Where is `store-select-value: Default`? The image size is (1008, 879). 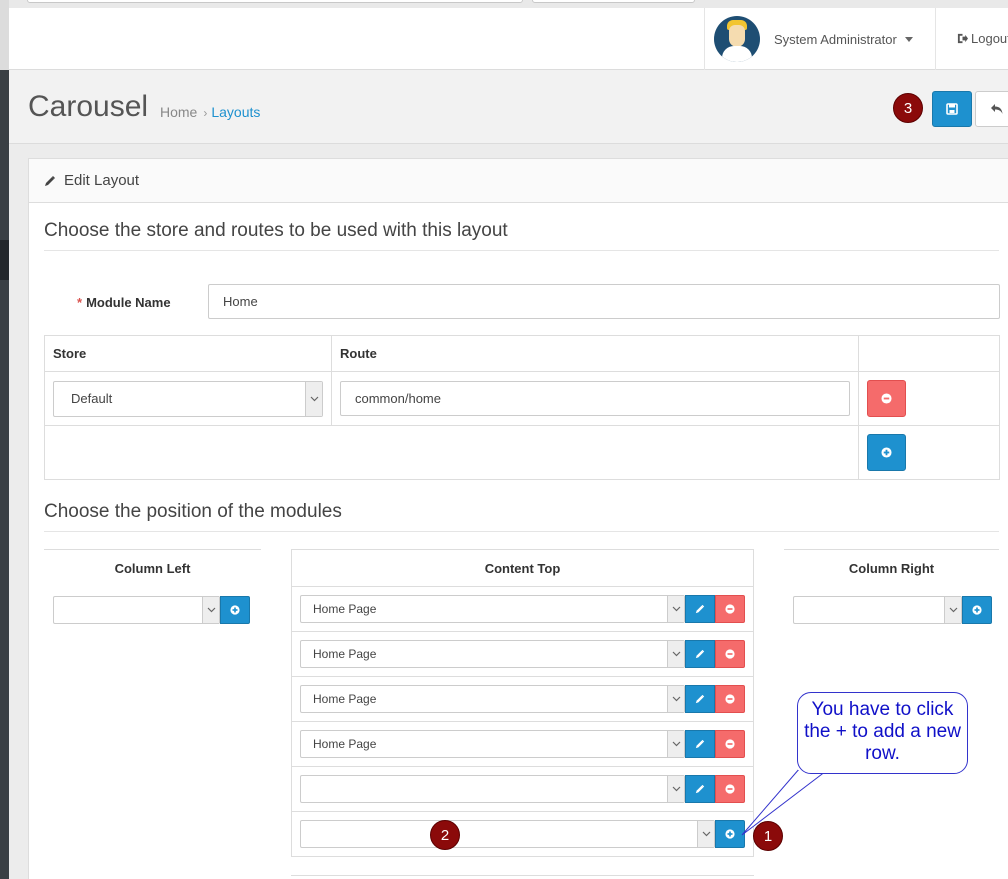 store-select-value: Default is located at coordinates (92, 398).